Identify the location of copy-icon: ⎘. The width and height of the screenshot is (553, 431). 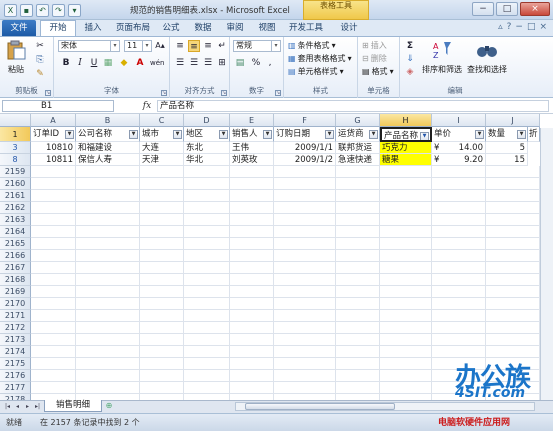
(40, 60).